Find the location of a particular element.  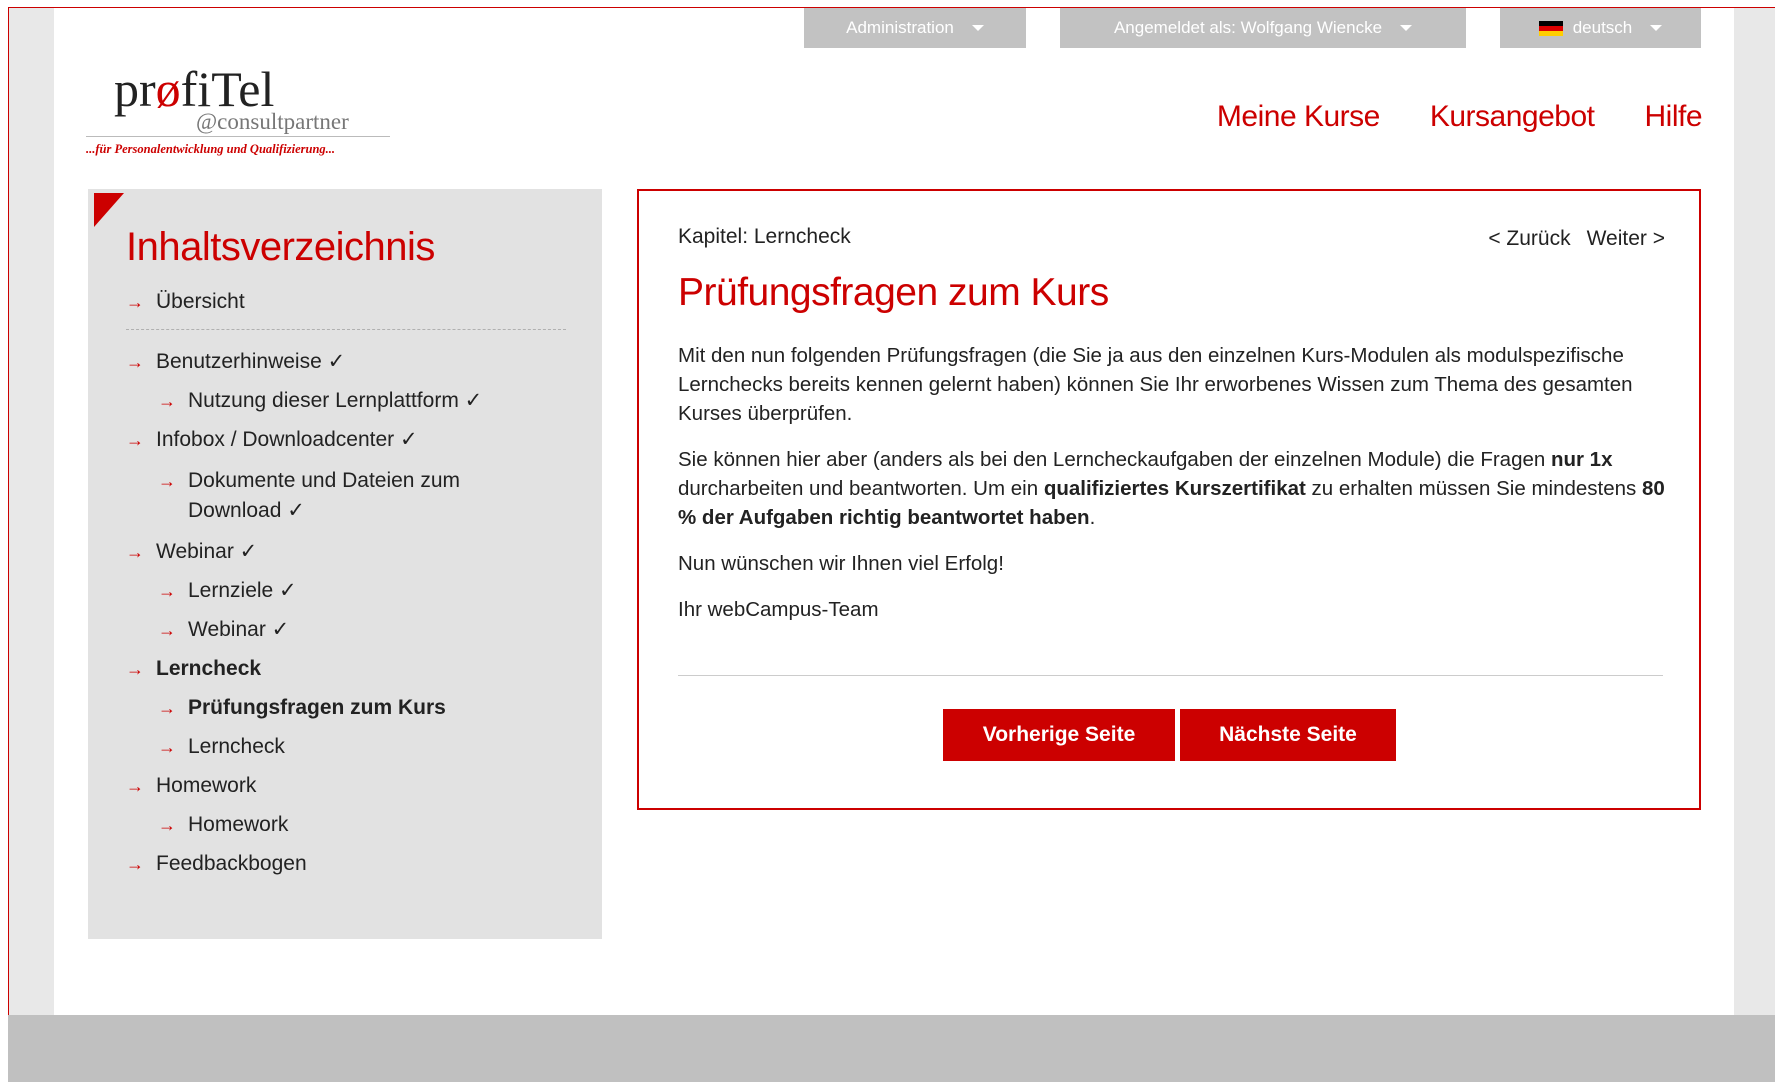

content-divider is located at coordinates (1170, 675).